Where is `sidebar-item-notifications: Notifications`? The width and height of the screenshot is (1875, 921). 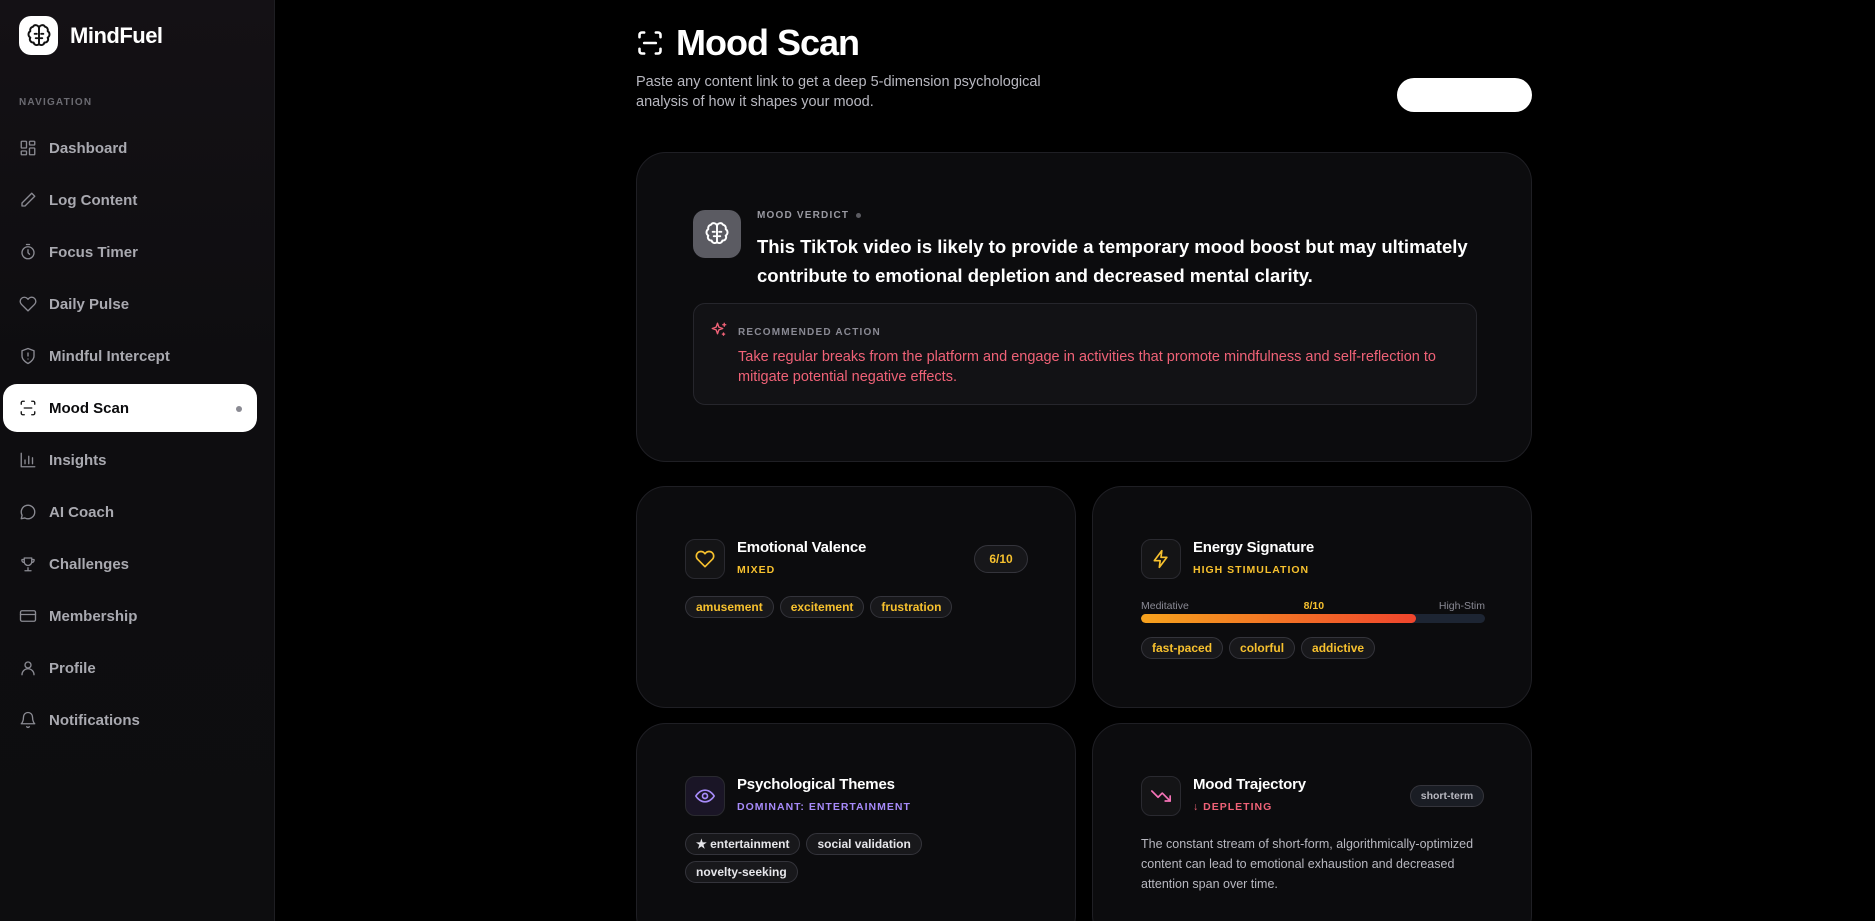
sidebar-item-notifications: Notifications is located at coordinates (130, 720).